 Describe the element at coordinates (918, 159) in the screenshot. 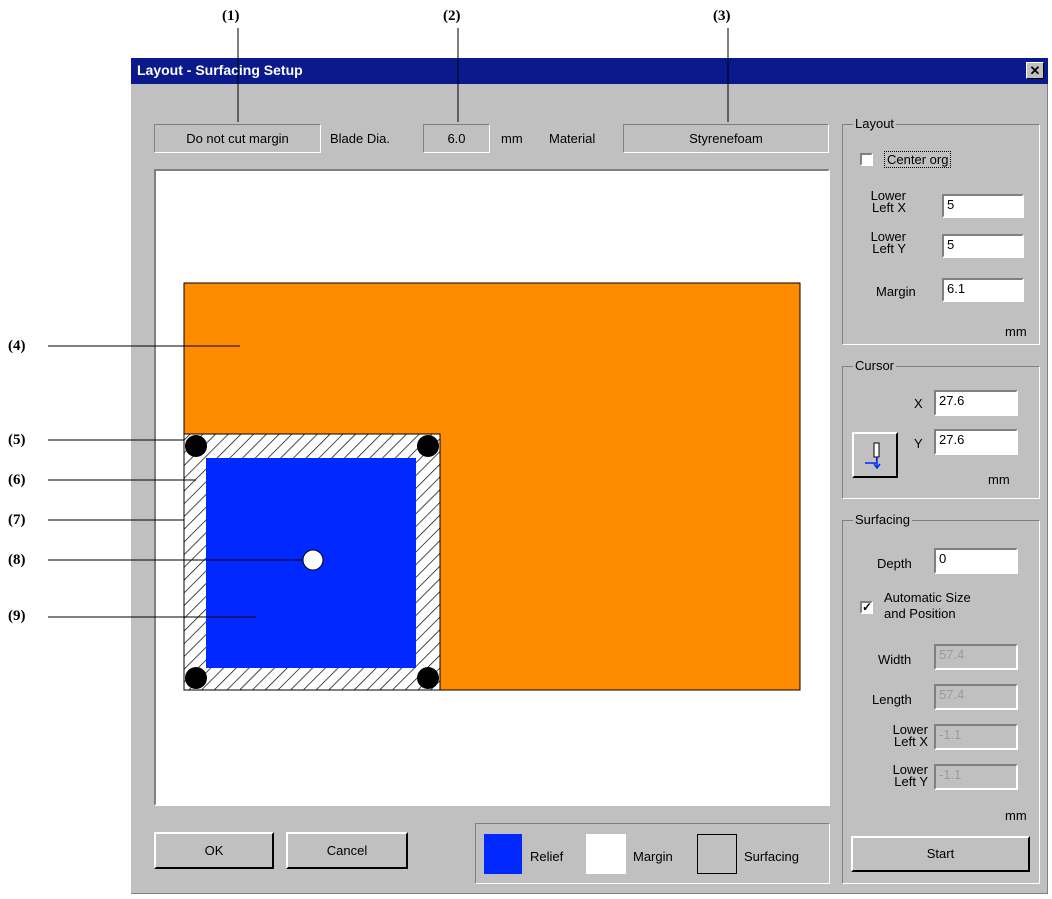

I see `center-org-label: Center org` at that location.